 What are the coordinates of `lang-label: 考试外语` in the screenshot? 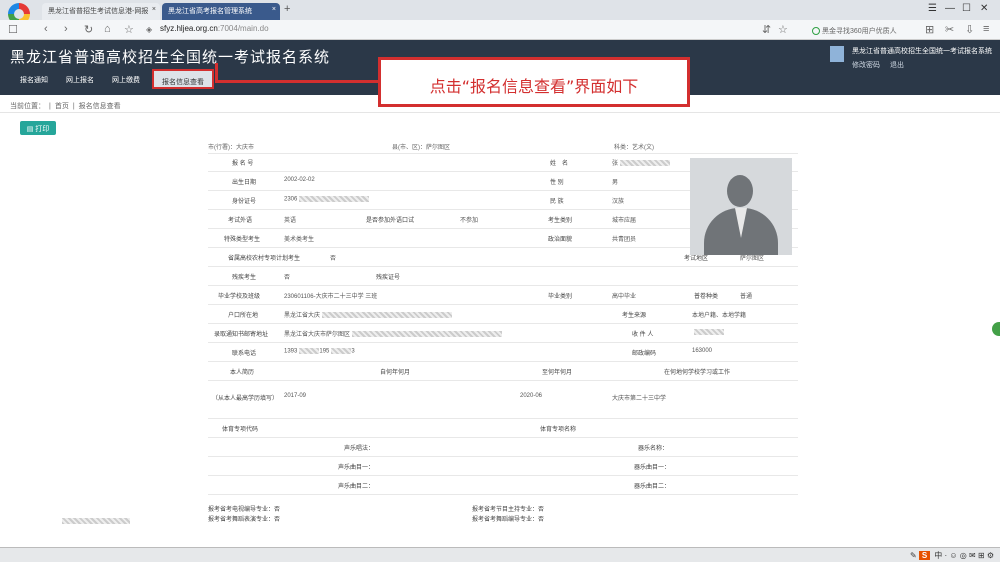 It's located at (240, 221).